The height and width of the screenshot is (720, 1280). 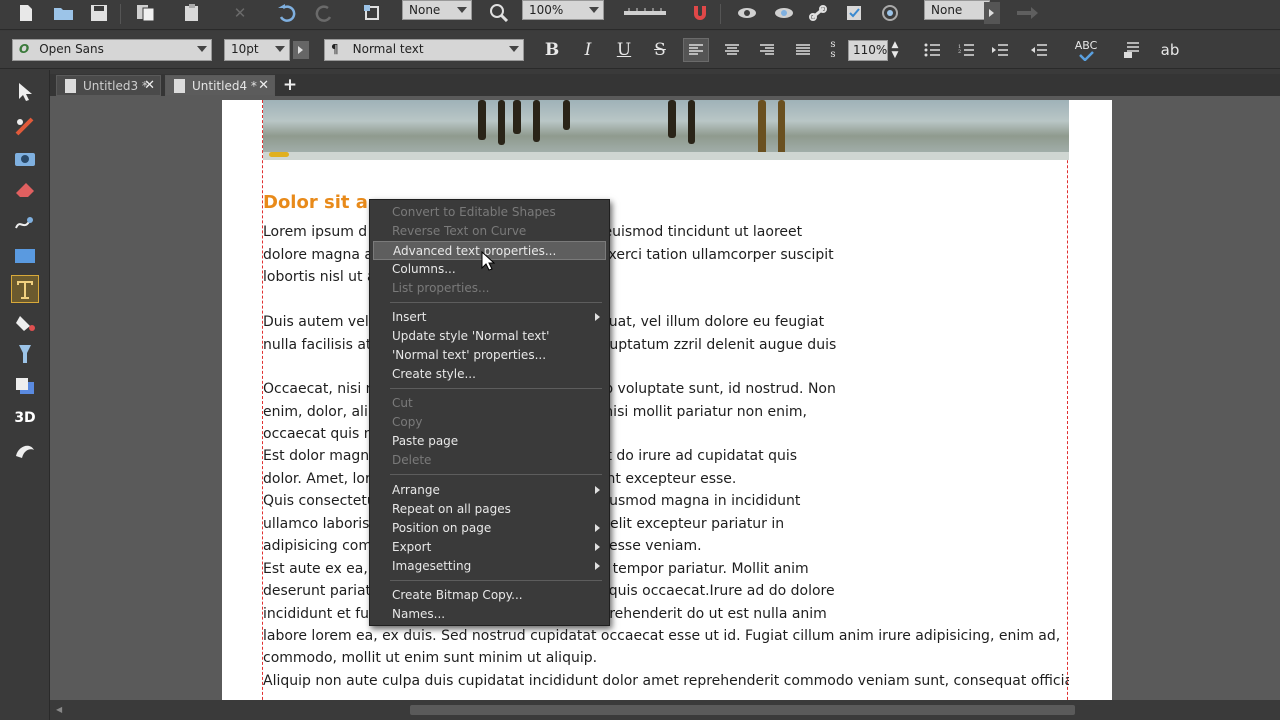 I want to click on link-icon, so click(x=818, y=13).